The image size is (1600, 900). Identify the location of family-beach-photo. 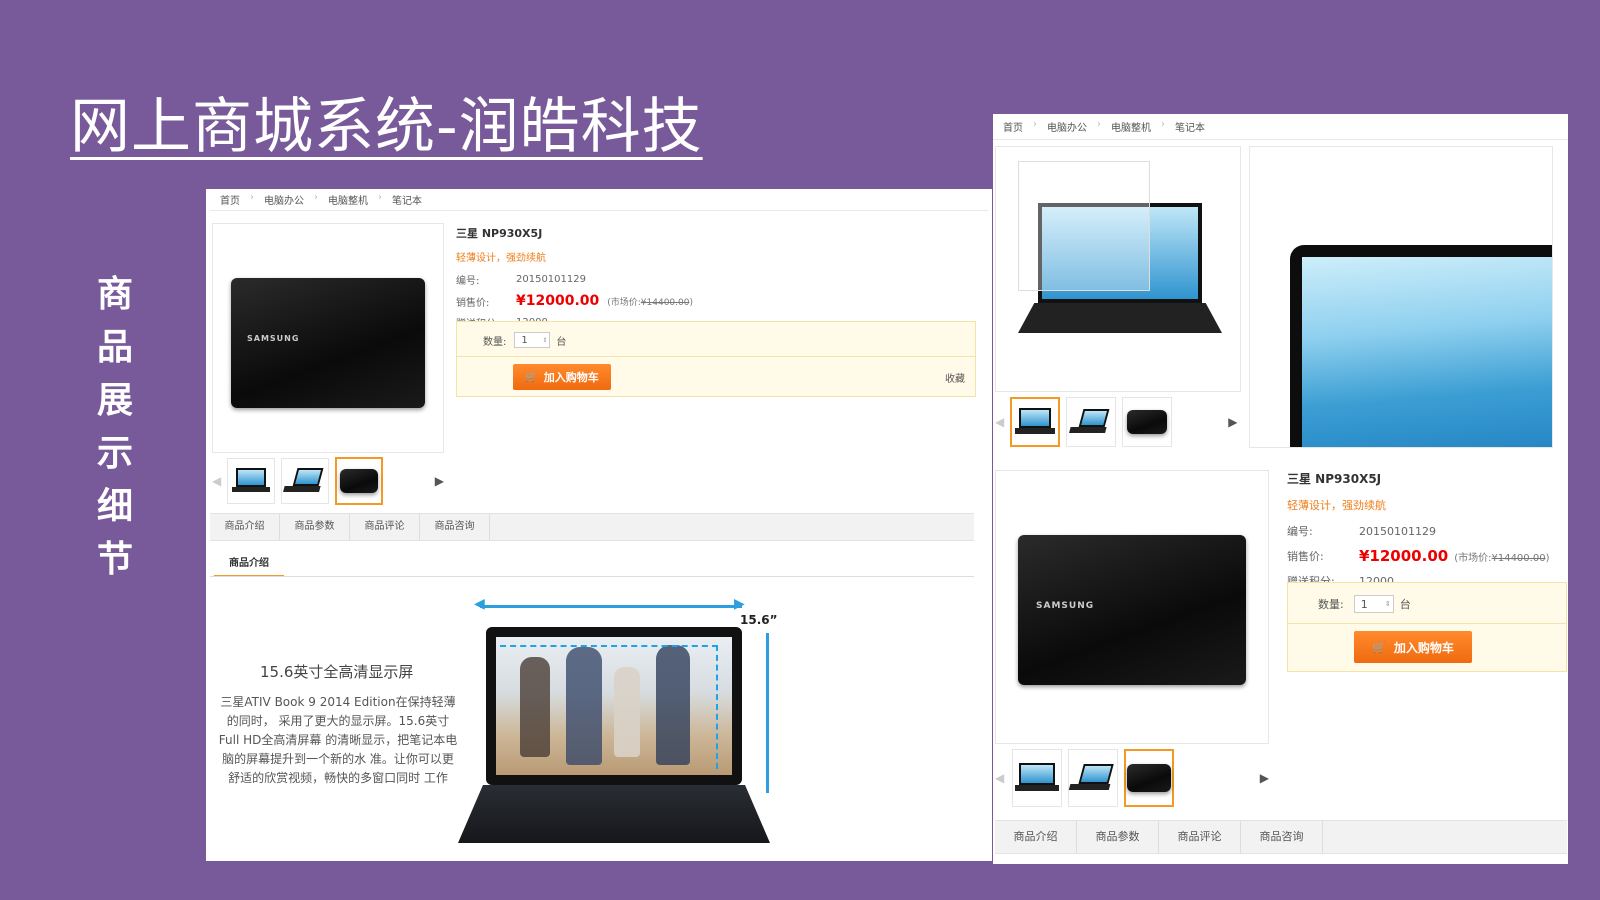
(614, 706).